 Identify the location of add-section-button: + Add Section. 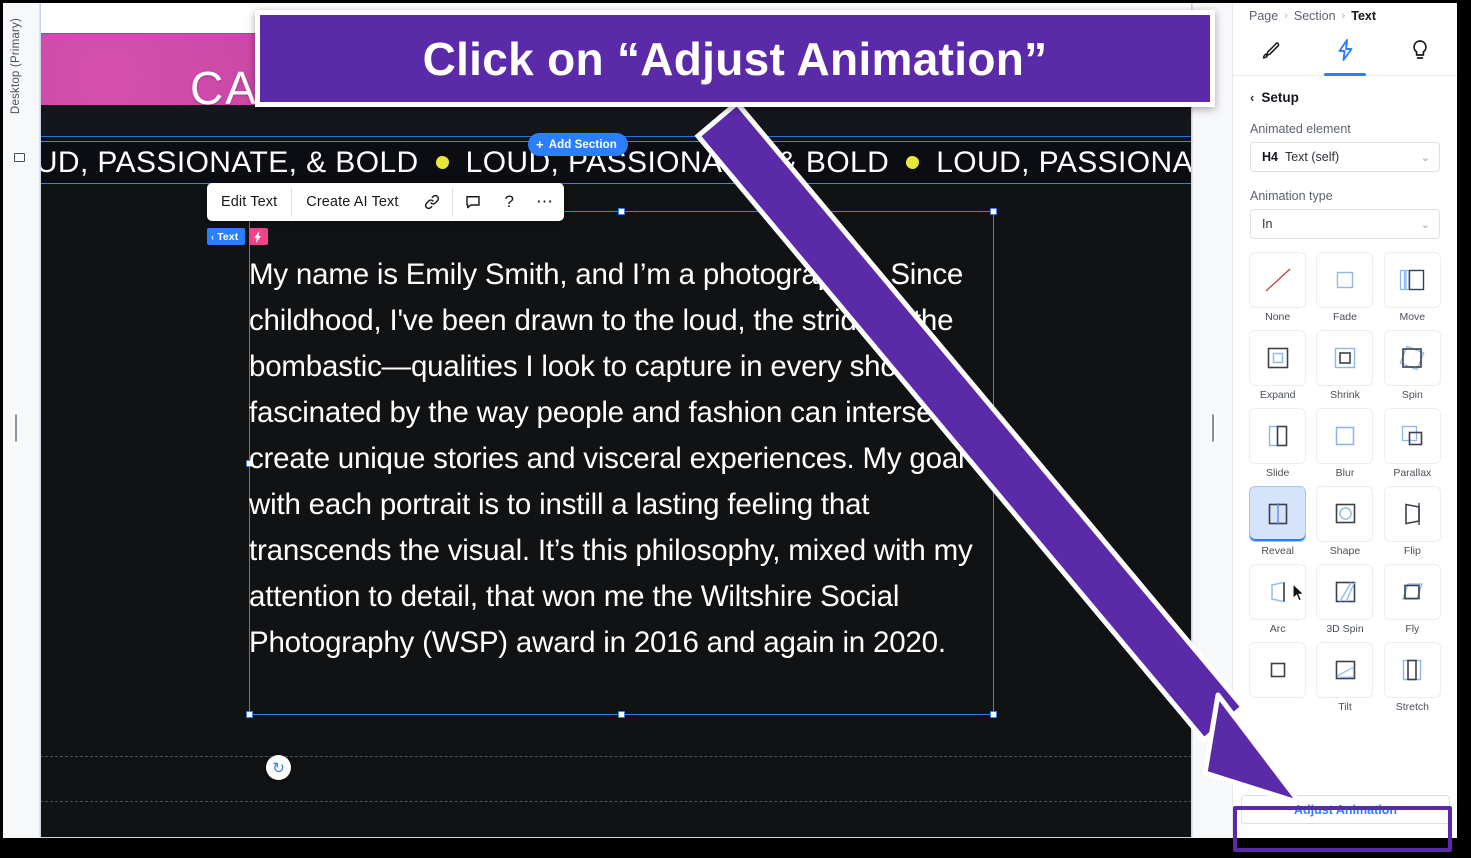
(578, 144).